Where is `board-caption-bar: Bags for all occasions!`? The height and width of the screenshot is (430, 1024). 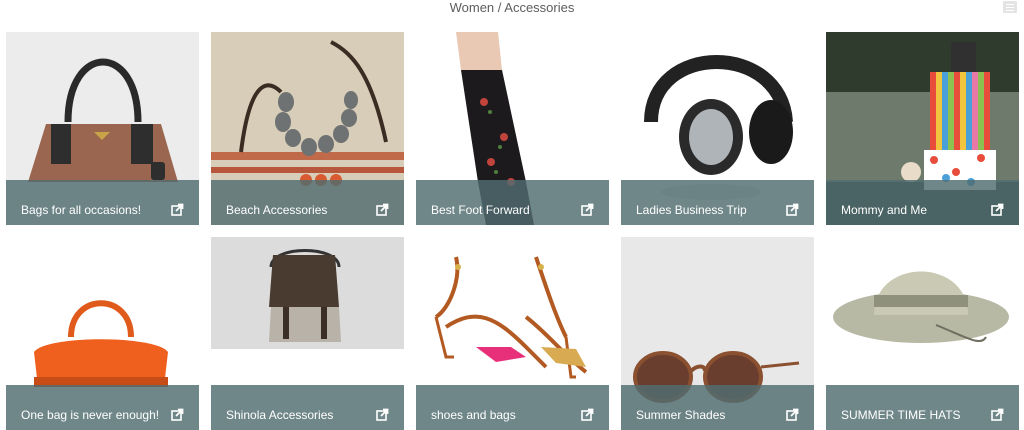 board-caption-bar: Bags for all occasions! is located at coordinates (102, 202).